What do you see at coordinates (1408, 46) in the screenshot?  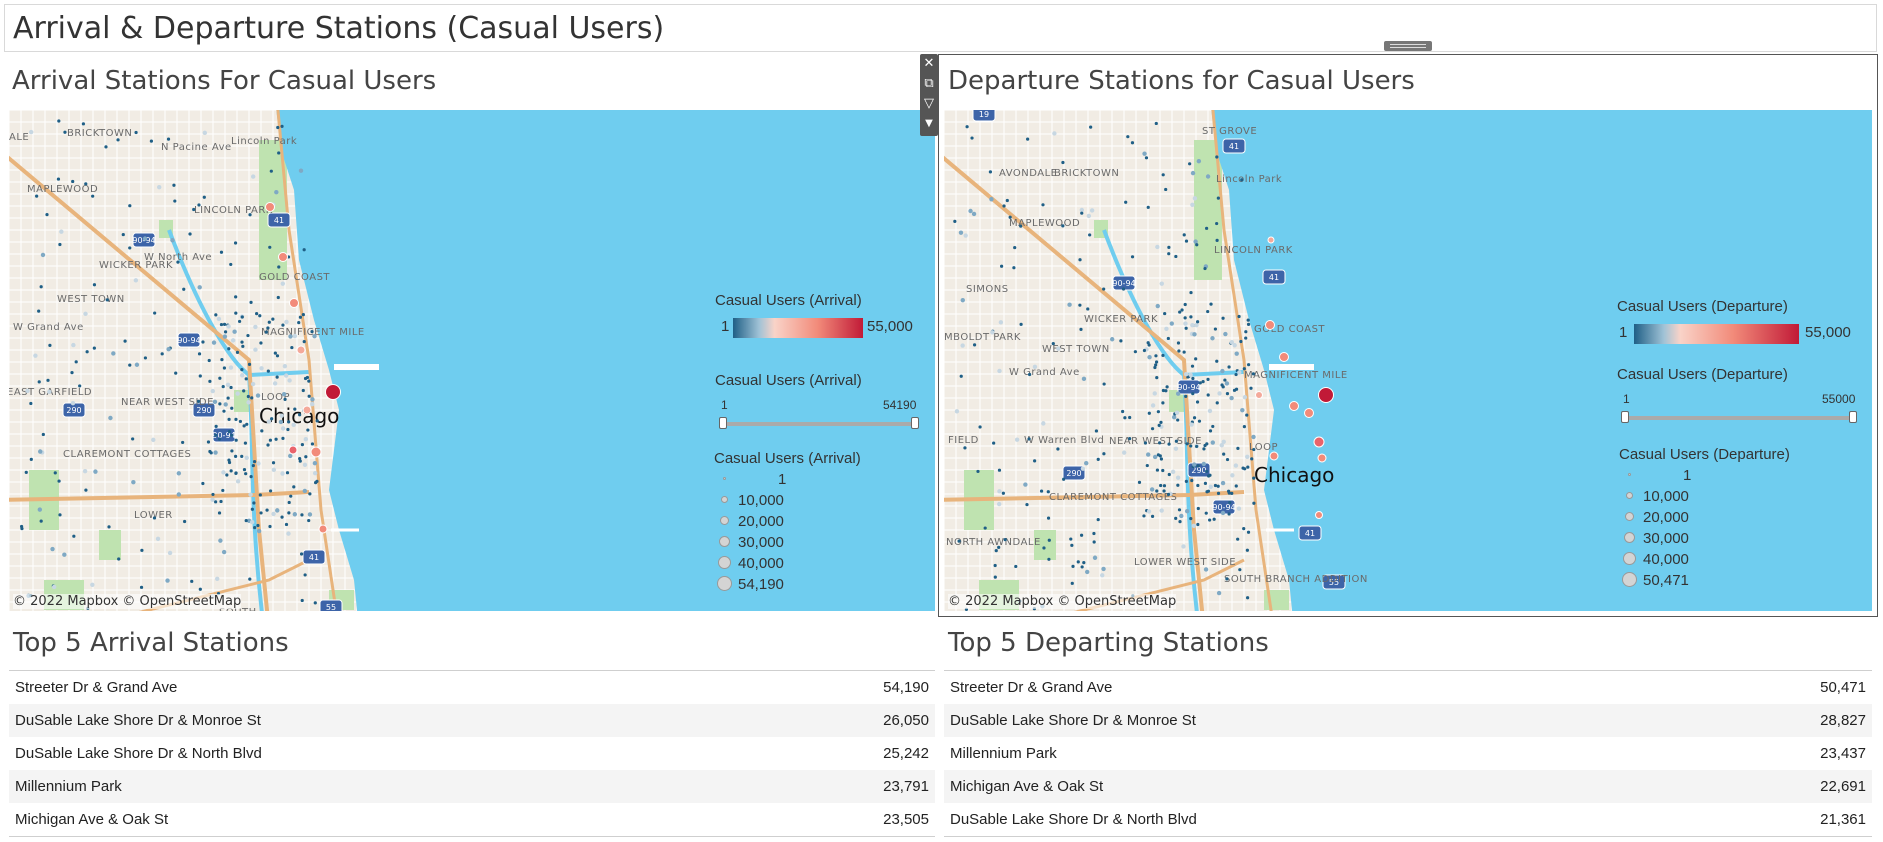 I see `resize-handle` at bounding box center [1408, 46].